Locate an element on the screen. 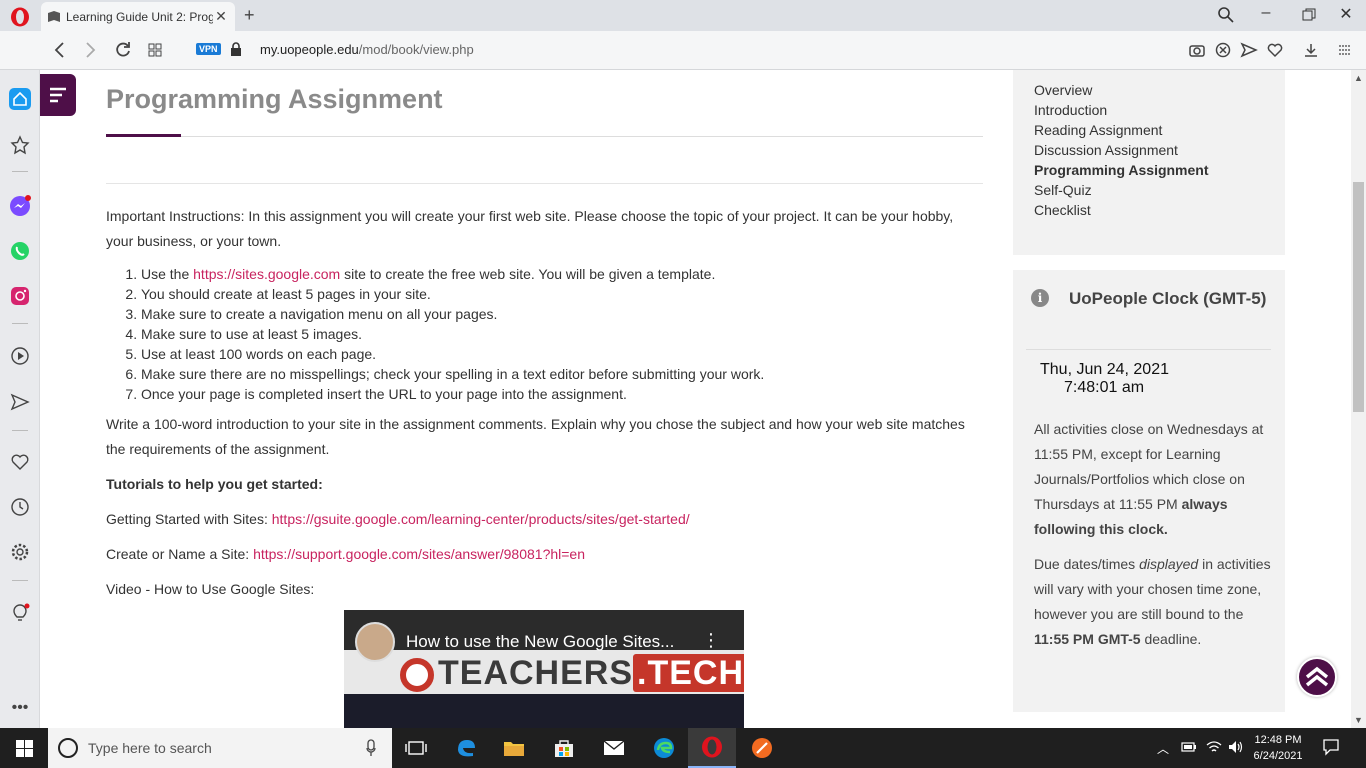 The width and height of the screenshot is (1366, 768). restore-icon is located at coordinates (1309, 15).